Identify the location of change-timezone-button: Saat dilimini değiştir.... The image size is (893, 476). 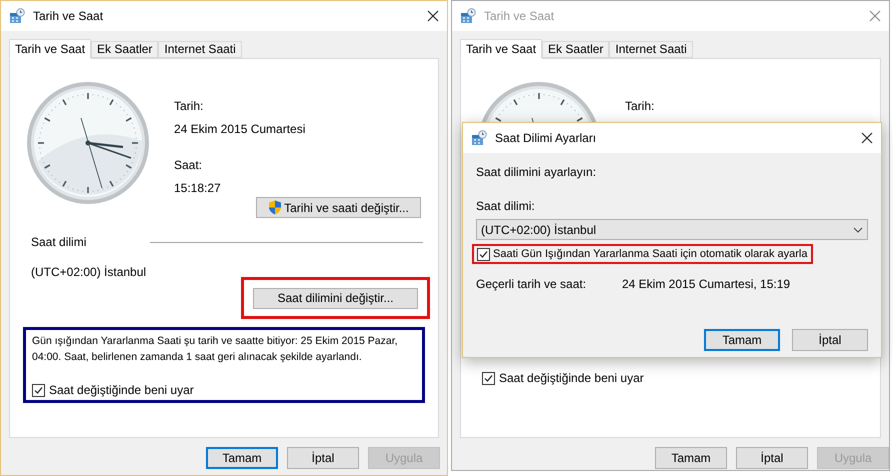
(335, 298).